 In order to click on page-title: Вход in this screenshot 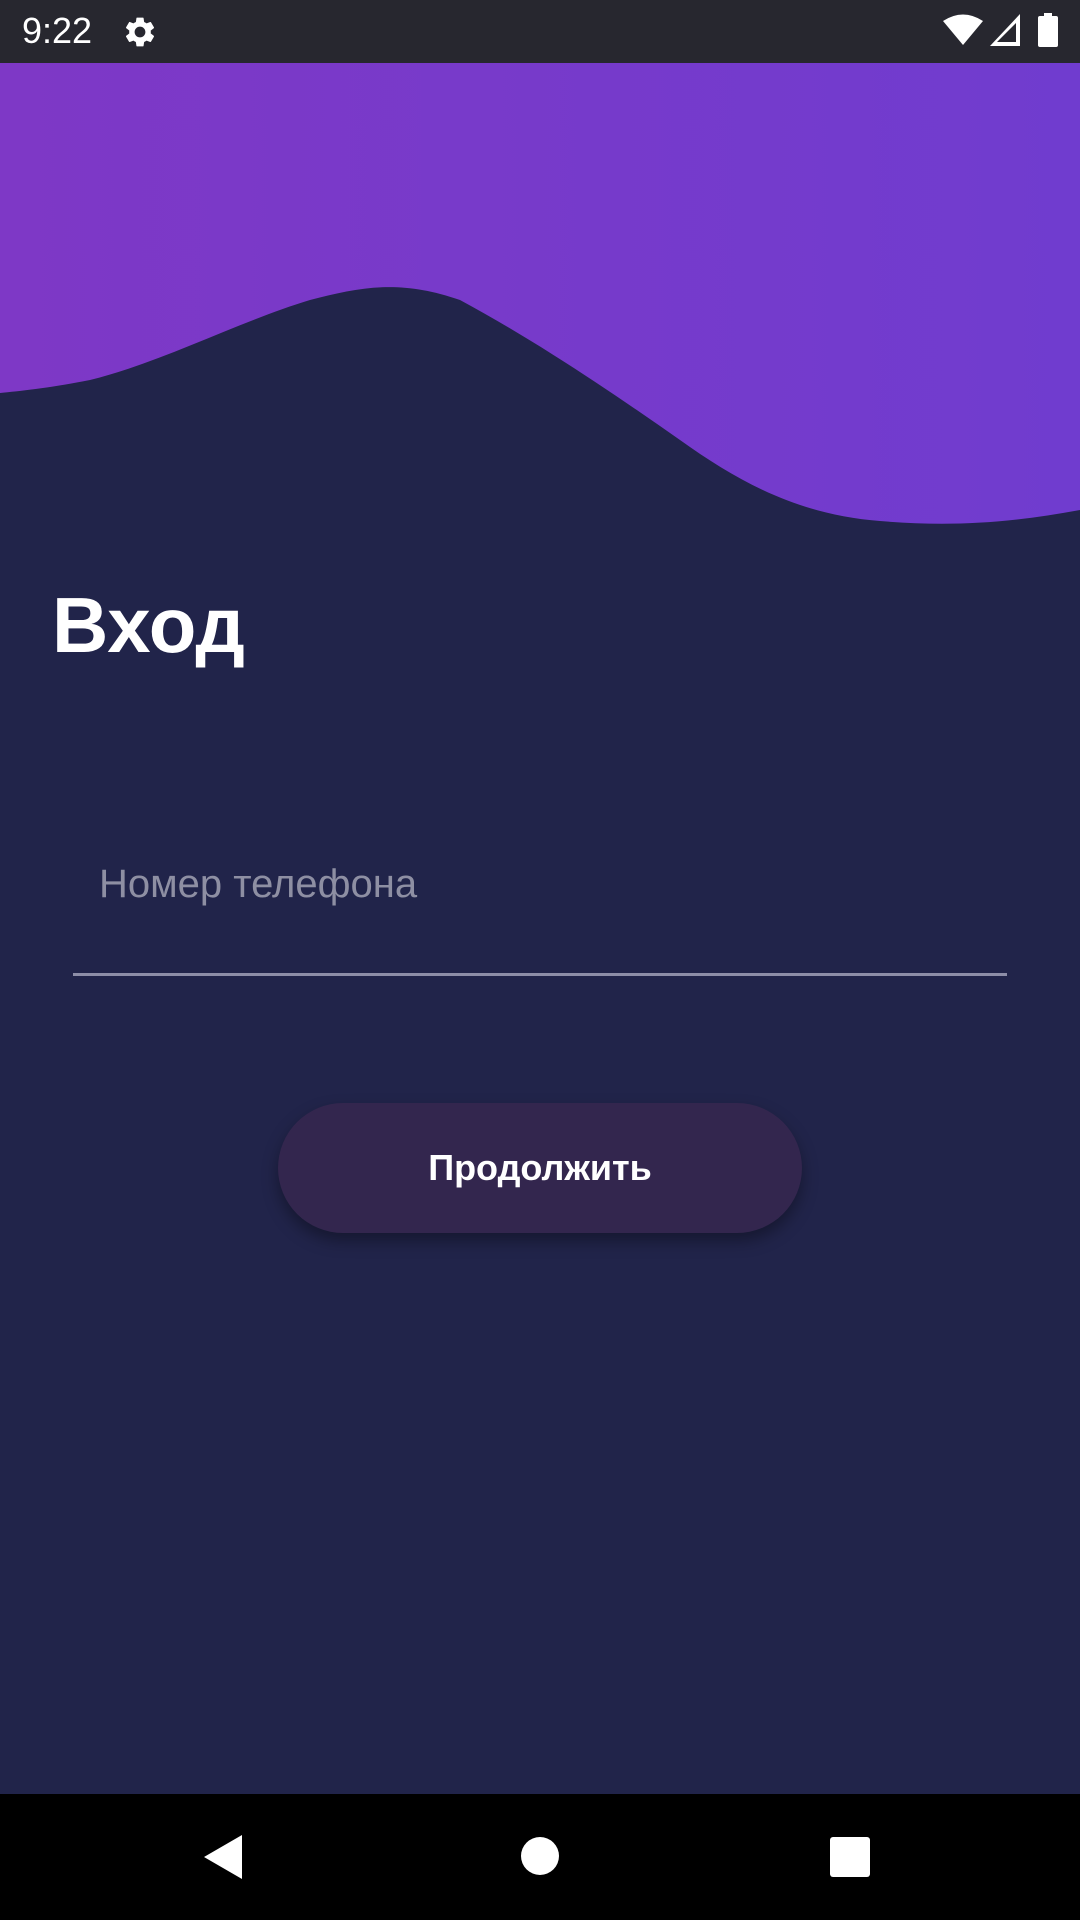, I will do `click(148, 625)`.